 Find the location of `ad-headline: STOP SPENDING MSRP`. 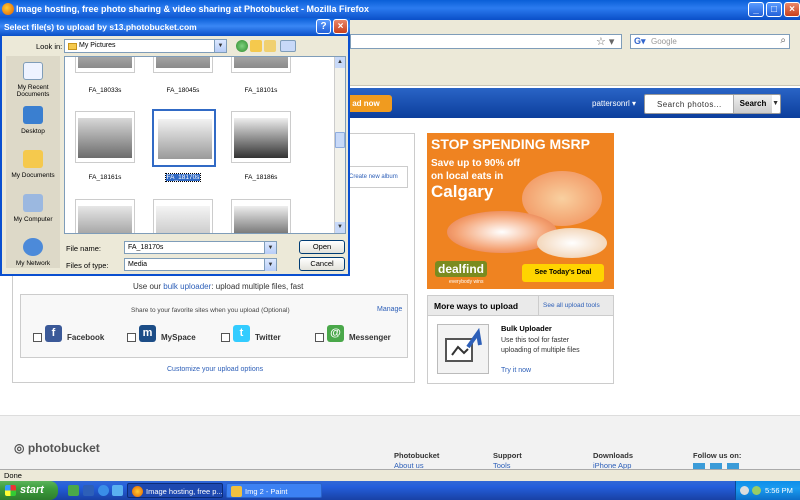

ad-headline: STOP SPENDING MSRP is located at coordinates (510, 144).